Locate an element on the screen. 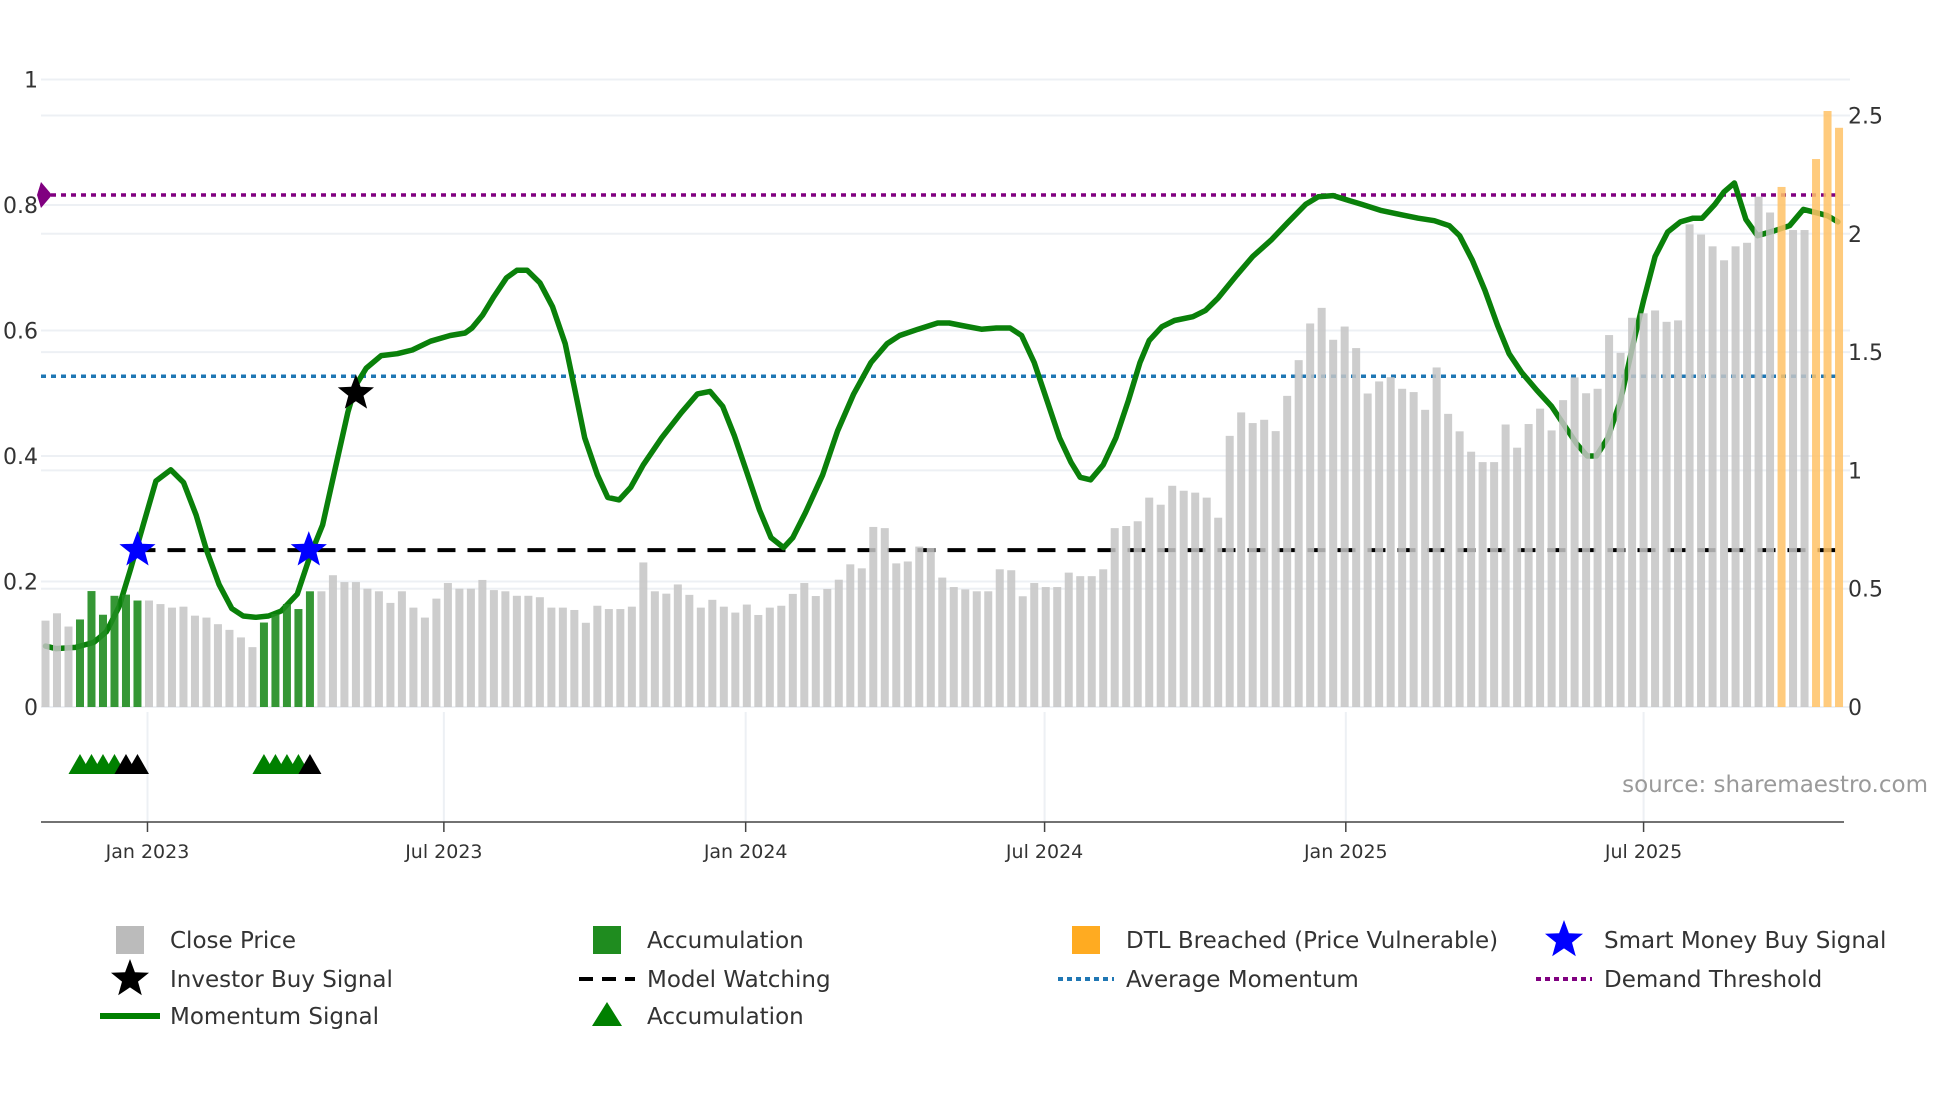 Image resolution: width=1960 pixels, height=1106 pixels. legend-label: Model Watching is located at coordinates (739, 980).